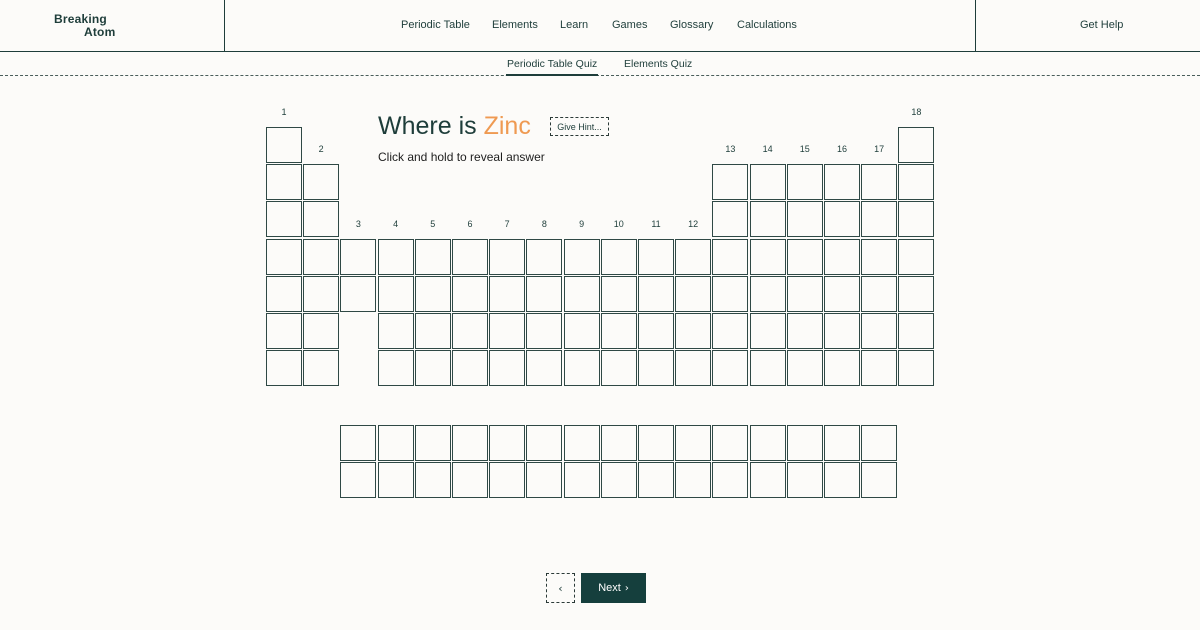  What do you see at coordinates (552, 67) in the screenshot?
I see `tab-periodic-table-quiz: Periodic Table Quiz` at bounding box center [552, 67].